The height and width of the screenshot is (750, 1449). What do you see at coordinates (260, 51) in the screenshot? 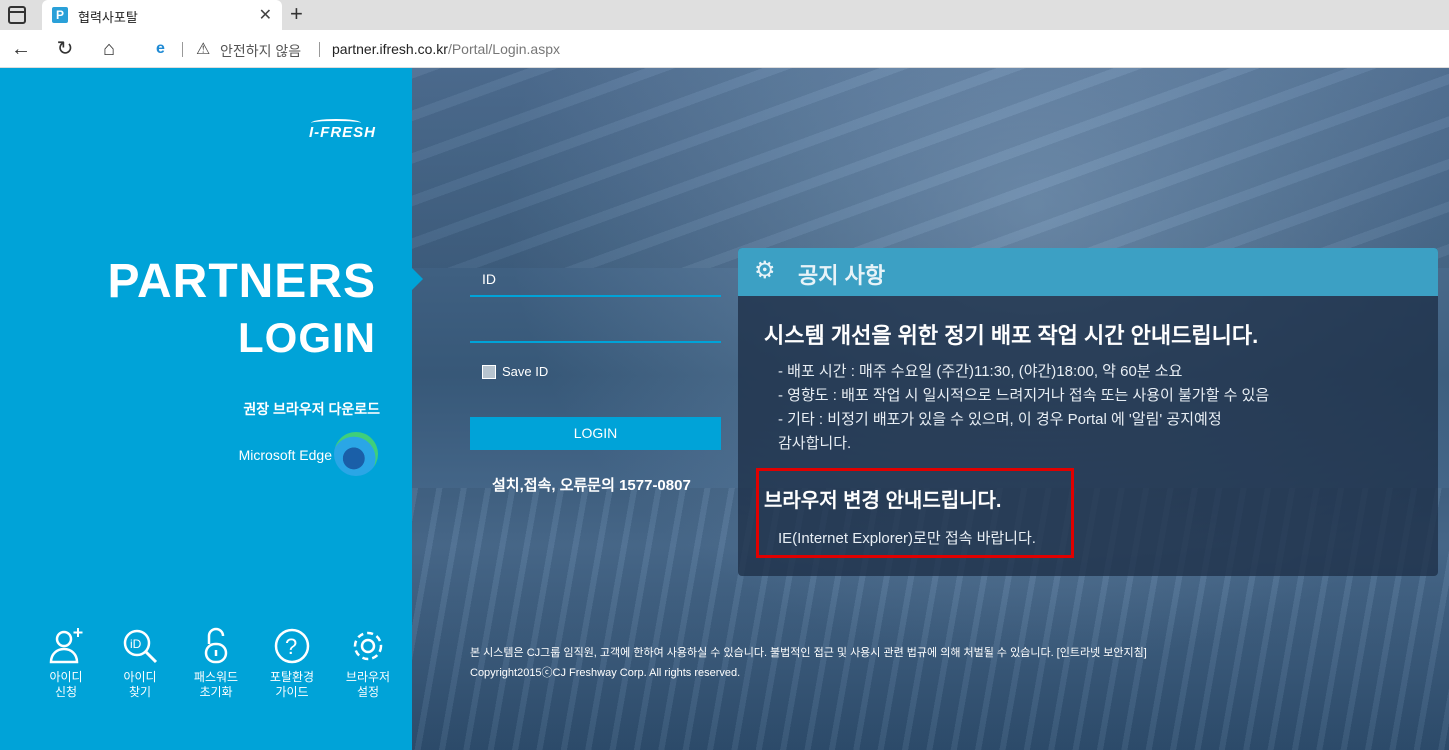
I see `security-label: 안전하지 않음` at bounding box center [260, 51].